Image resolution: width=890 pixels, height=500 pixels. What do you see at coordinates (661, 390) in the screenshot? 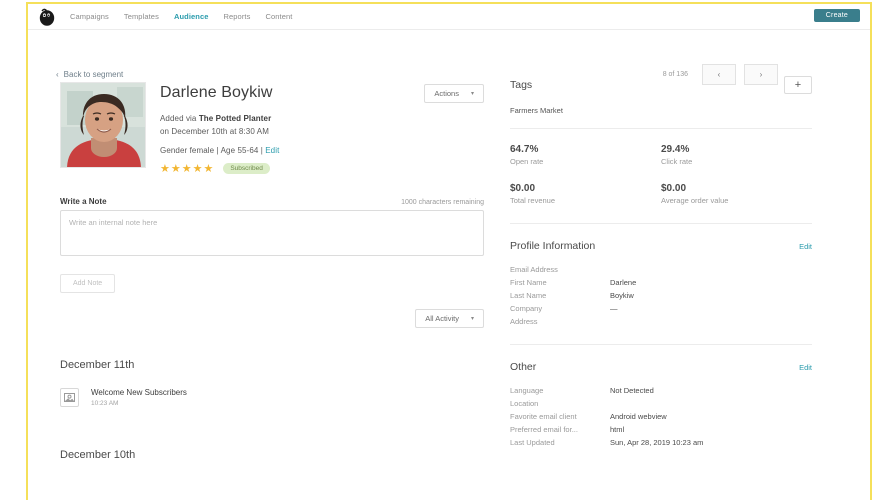
I see `other-field-row: Language Not Detected` at bounding box center [661, 390].